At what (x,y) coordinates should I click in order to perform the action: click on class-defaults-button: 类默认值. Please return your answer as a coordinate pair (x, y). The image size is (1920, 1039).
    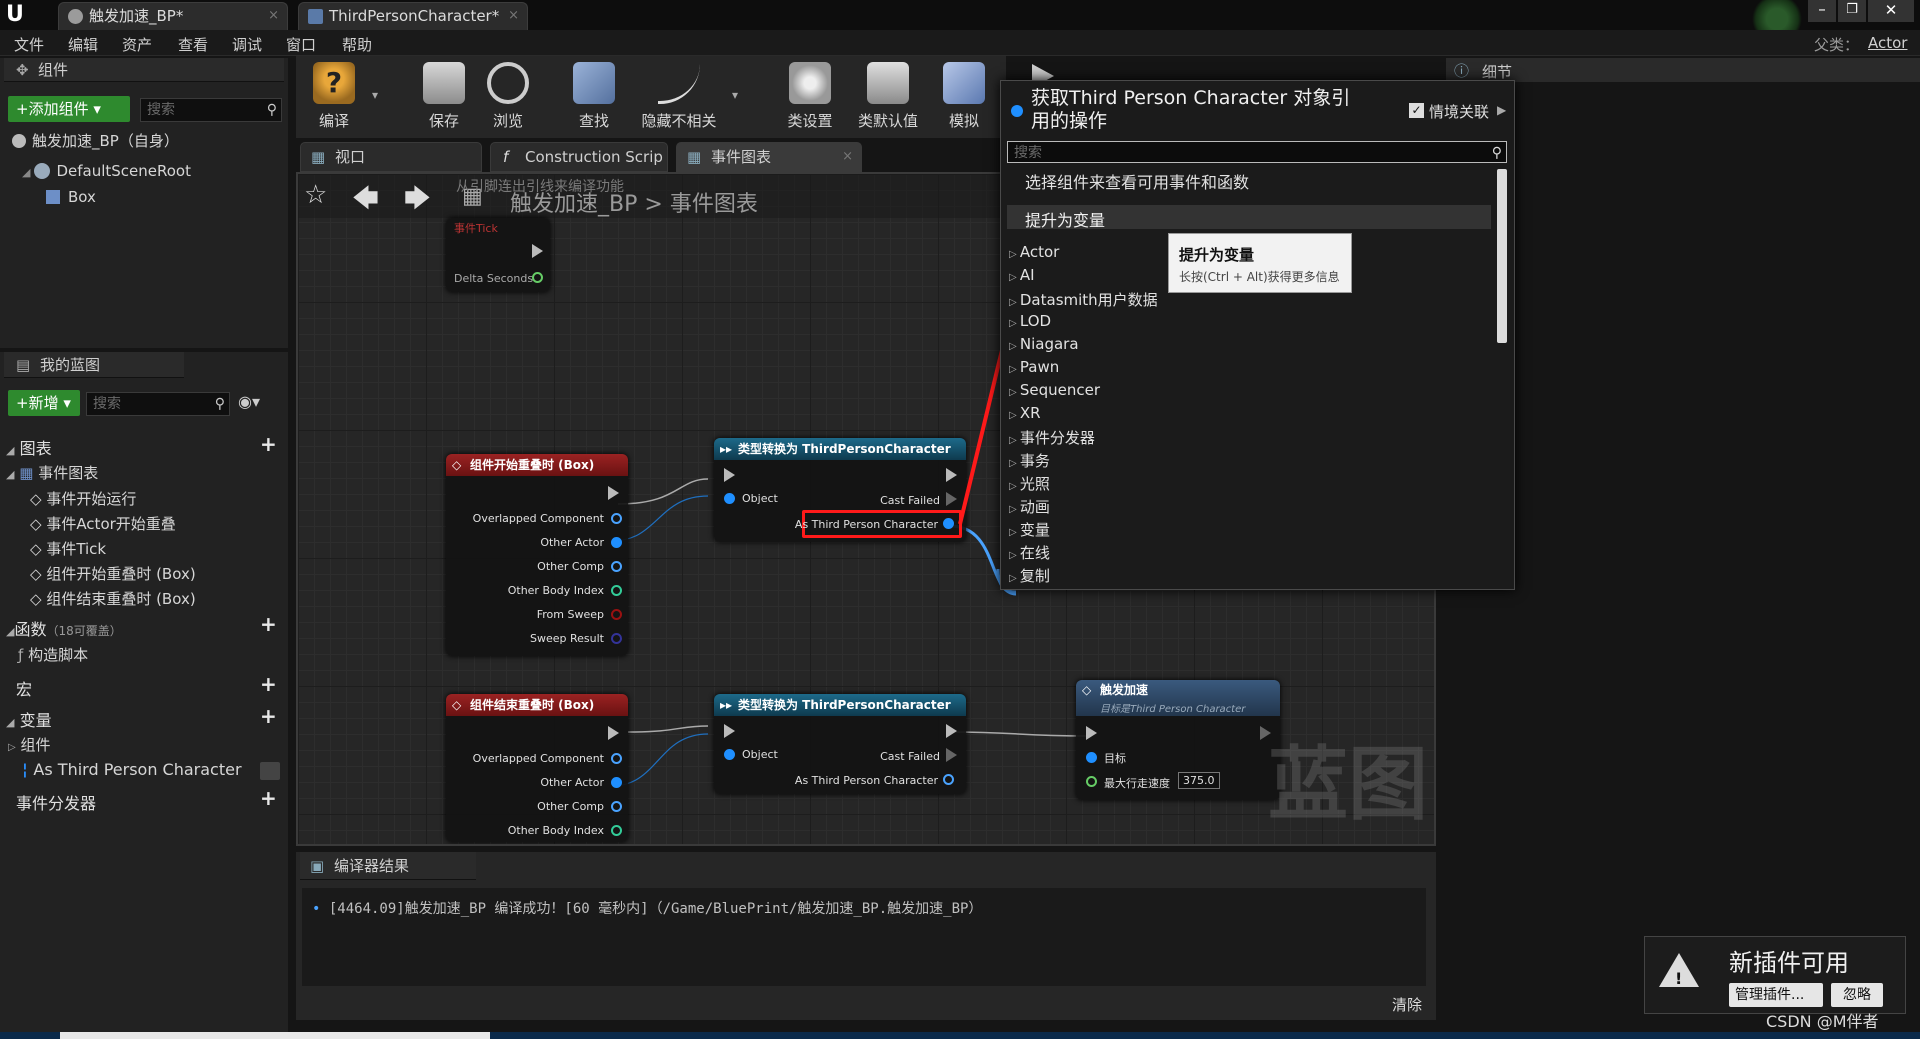
    Looking at the image, I should click on (888, 98).